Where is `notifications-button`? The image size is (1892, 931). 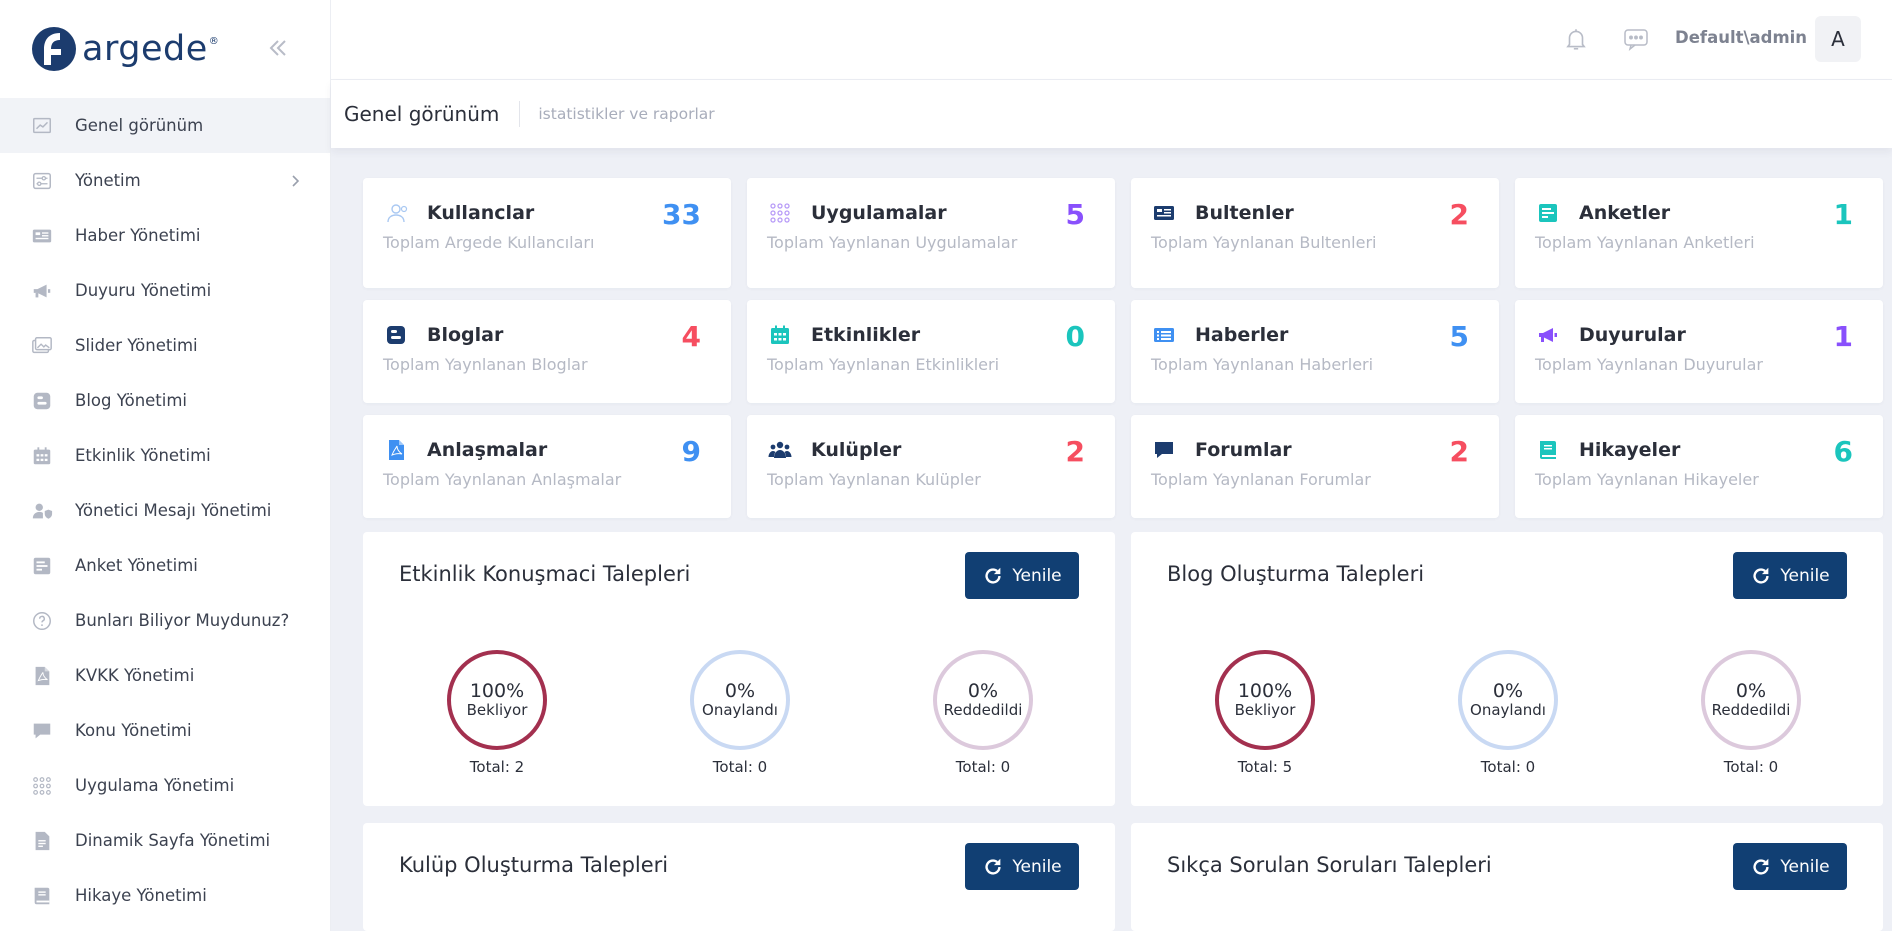
notifications-button is located at coordinates (1576, 39).